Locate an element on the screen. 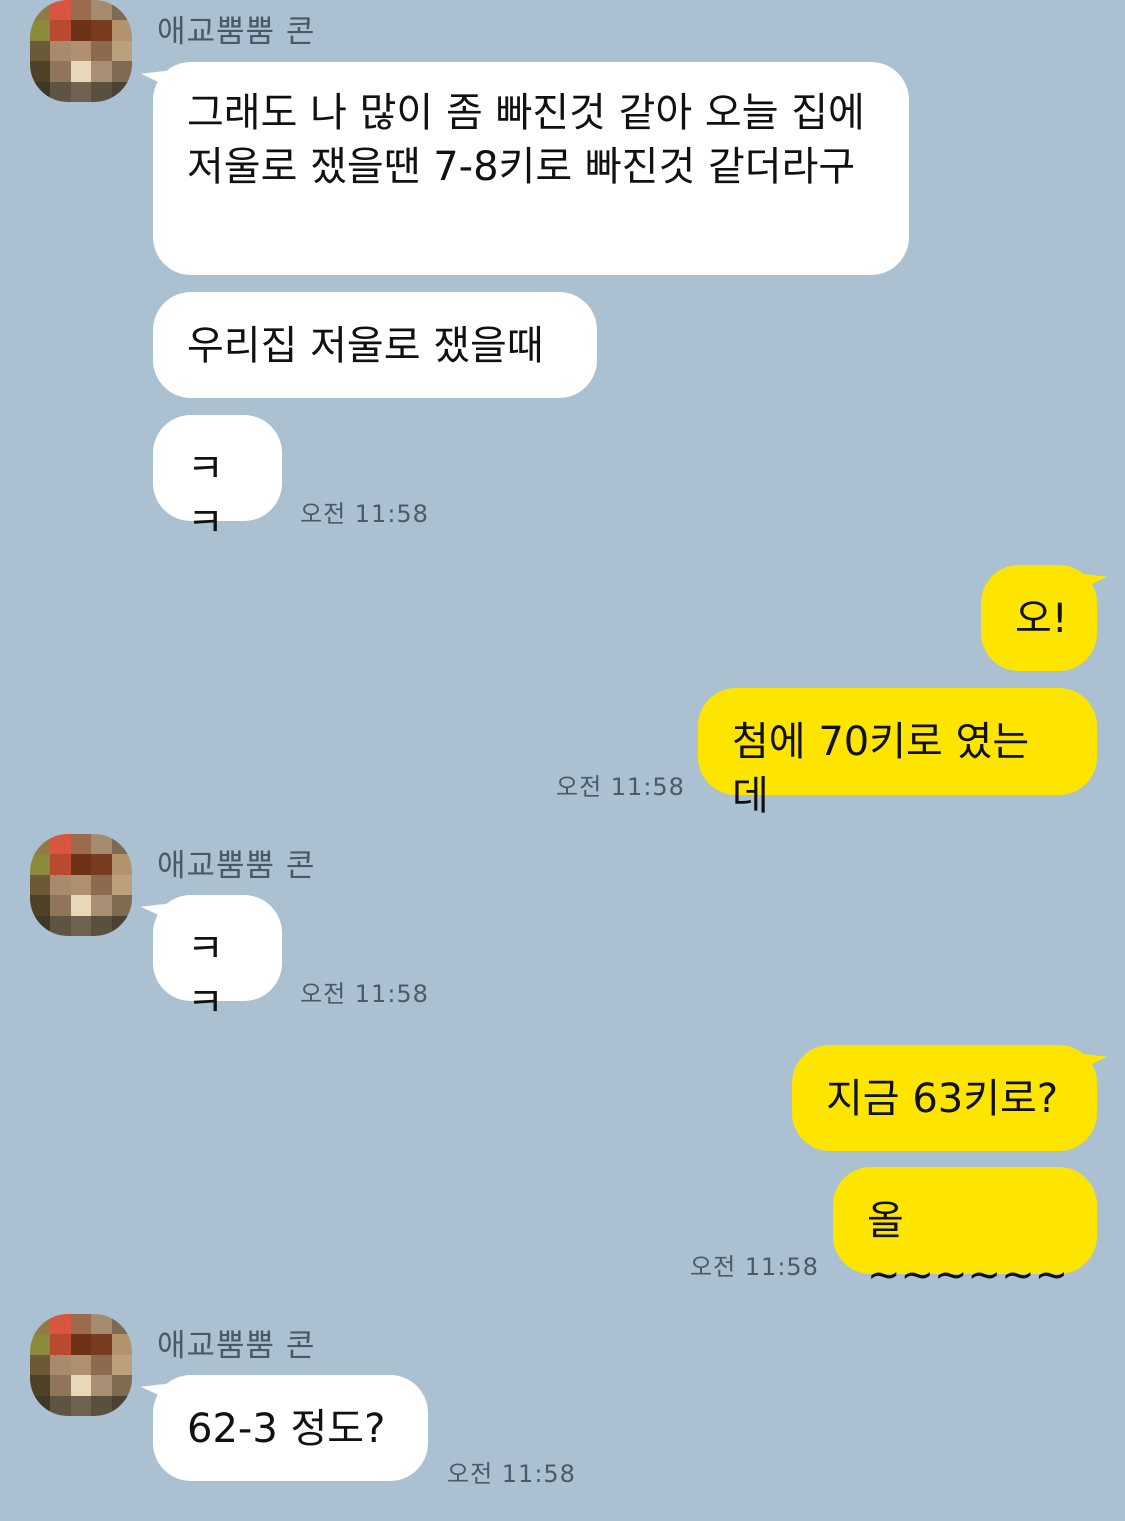  outgoing-message: 올~~~~~~ is located at coordinates (965, 1232).